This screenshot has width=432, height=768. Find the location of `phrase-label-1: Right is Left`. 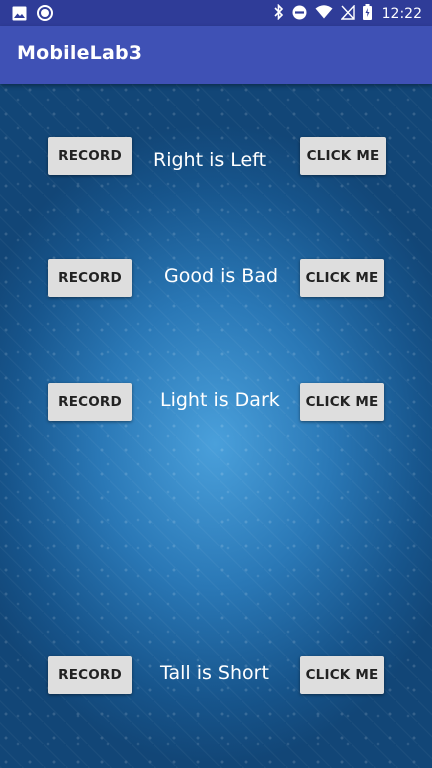

phrase-label-1: Right is Left is located at coordinates (210, 160).